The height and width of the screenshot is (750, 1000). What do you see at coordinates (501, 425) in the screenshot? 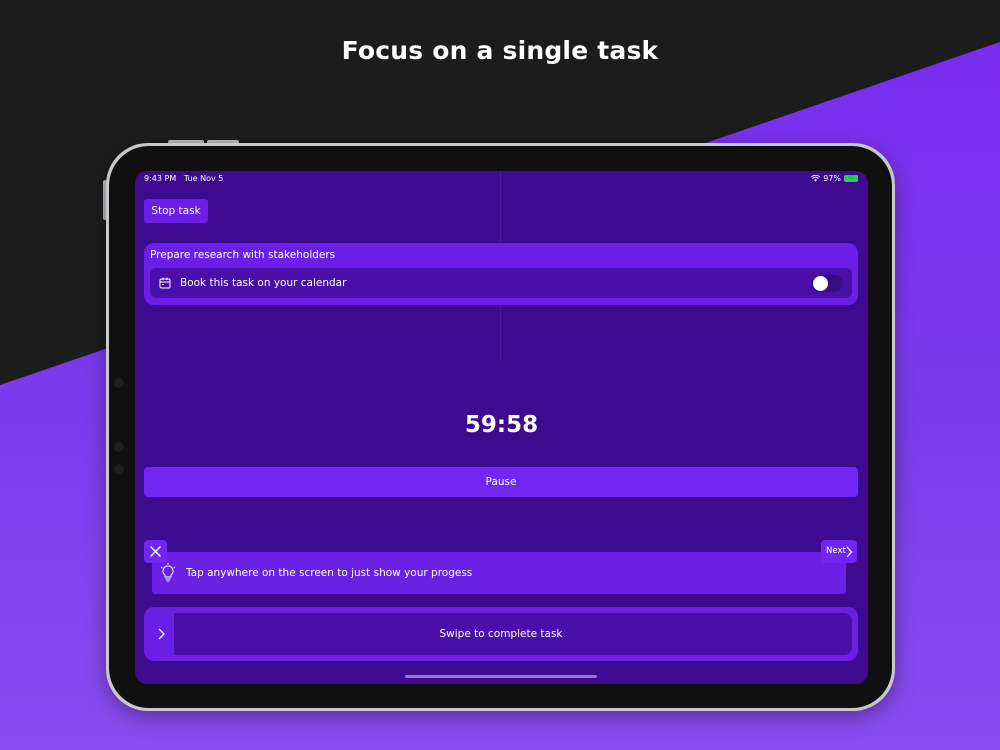
I see `countdown-timer: 59:58` at bounding box center [501, 425].